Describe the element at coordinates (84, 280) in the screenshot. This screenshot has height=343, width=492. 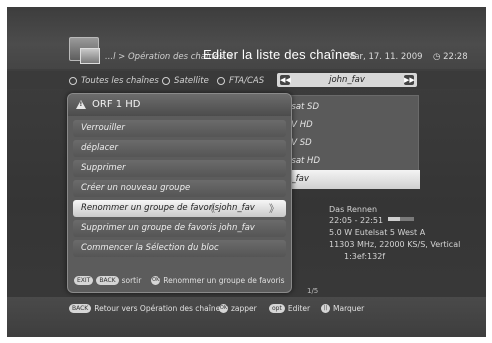
I see `exit-key-icon: EXIT` at that location.